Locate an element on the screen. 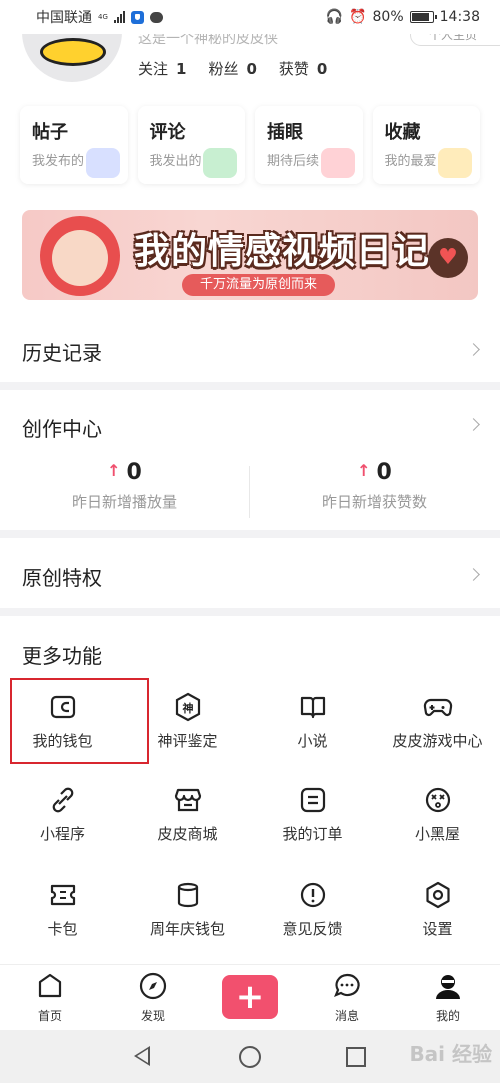  shield-icon is located at coordinates (137, 17).